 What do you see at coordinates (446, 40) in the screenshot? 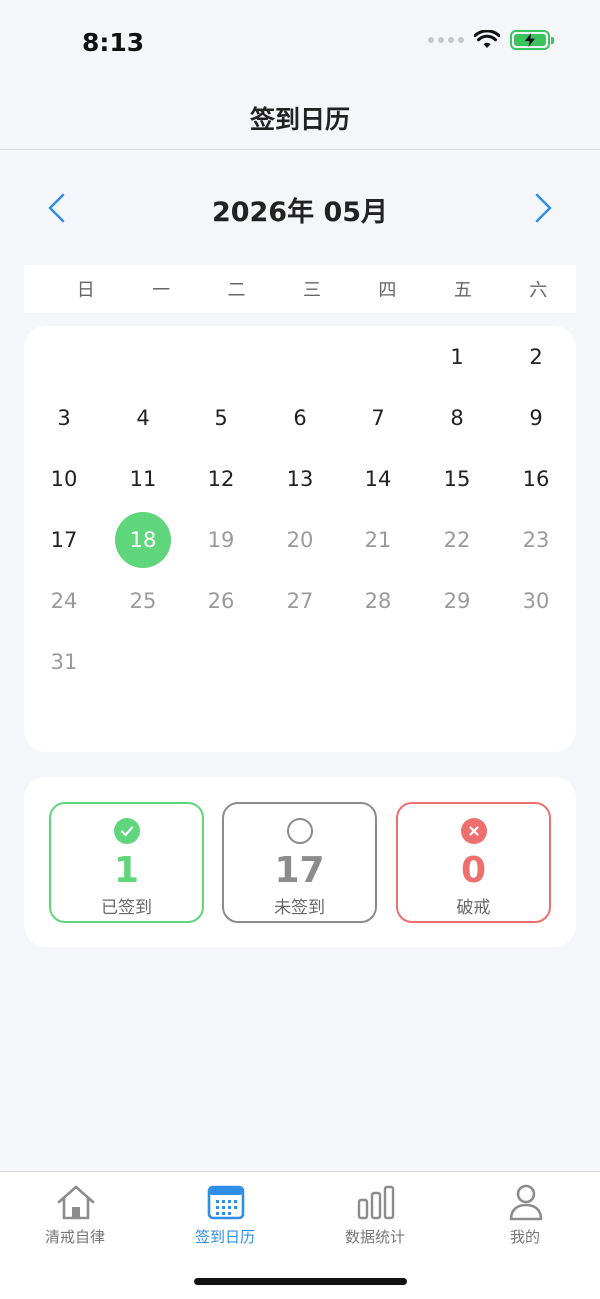
I see `signal-icon` at bounding box center [446, 40].